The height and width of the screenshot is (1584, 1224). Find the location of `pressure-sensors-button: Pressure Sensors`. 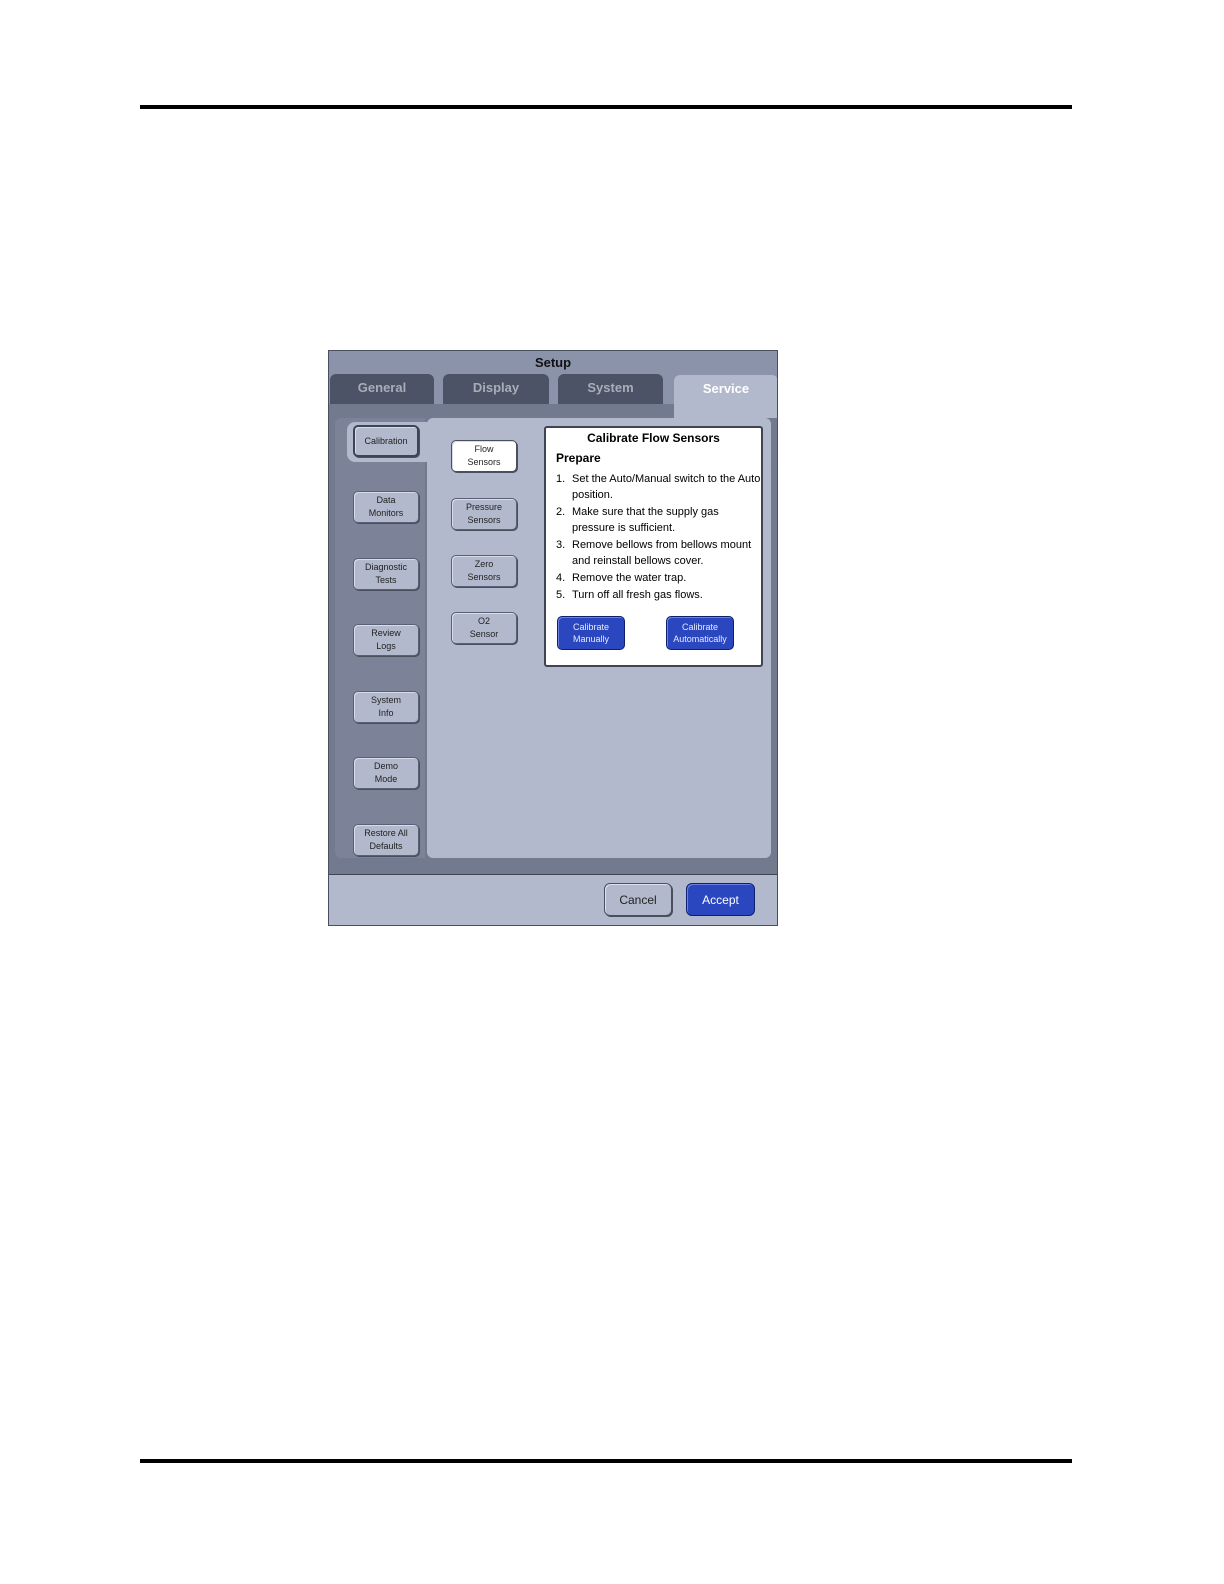

pressure-sensors-button: Pressure Sensors is located at coordinates (484, 514).